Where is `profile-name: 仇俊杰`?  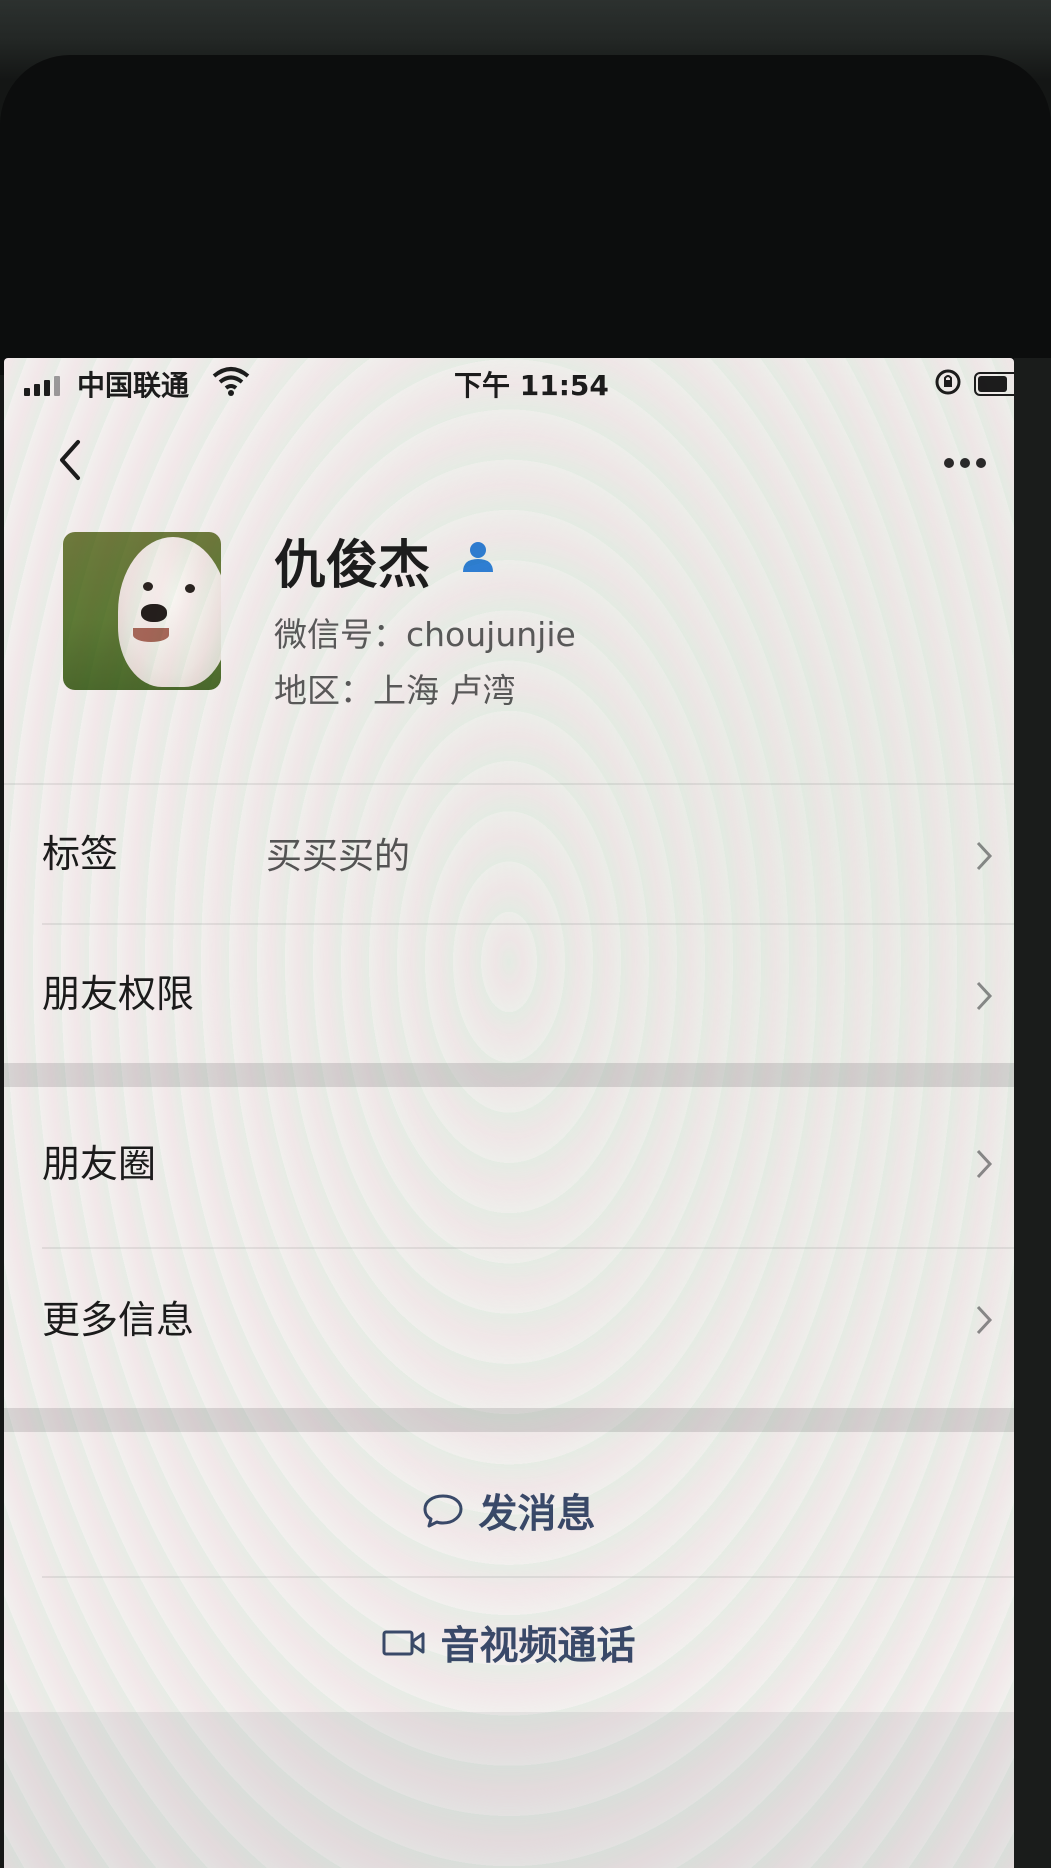 profile-name: 仇俊杰 is located at coordinates (352, 566).